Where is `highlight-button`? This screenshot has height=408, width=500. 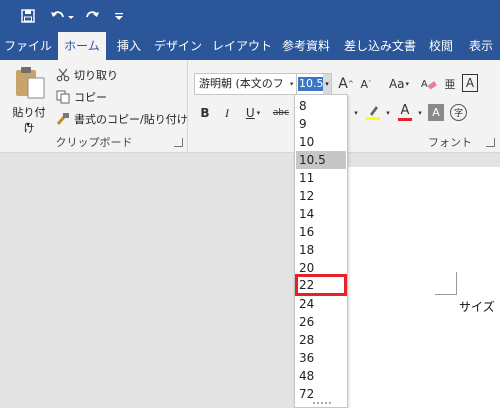
highlight-button is located at coordinates (373, 112).